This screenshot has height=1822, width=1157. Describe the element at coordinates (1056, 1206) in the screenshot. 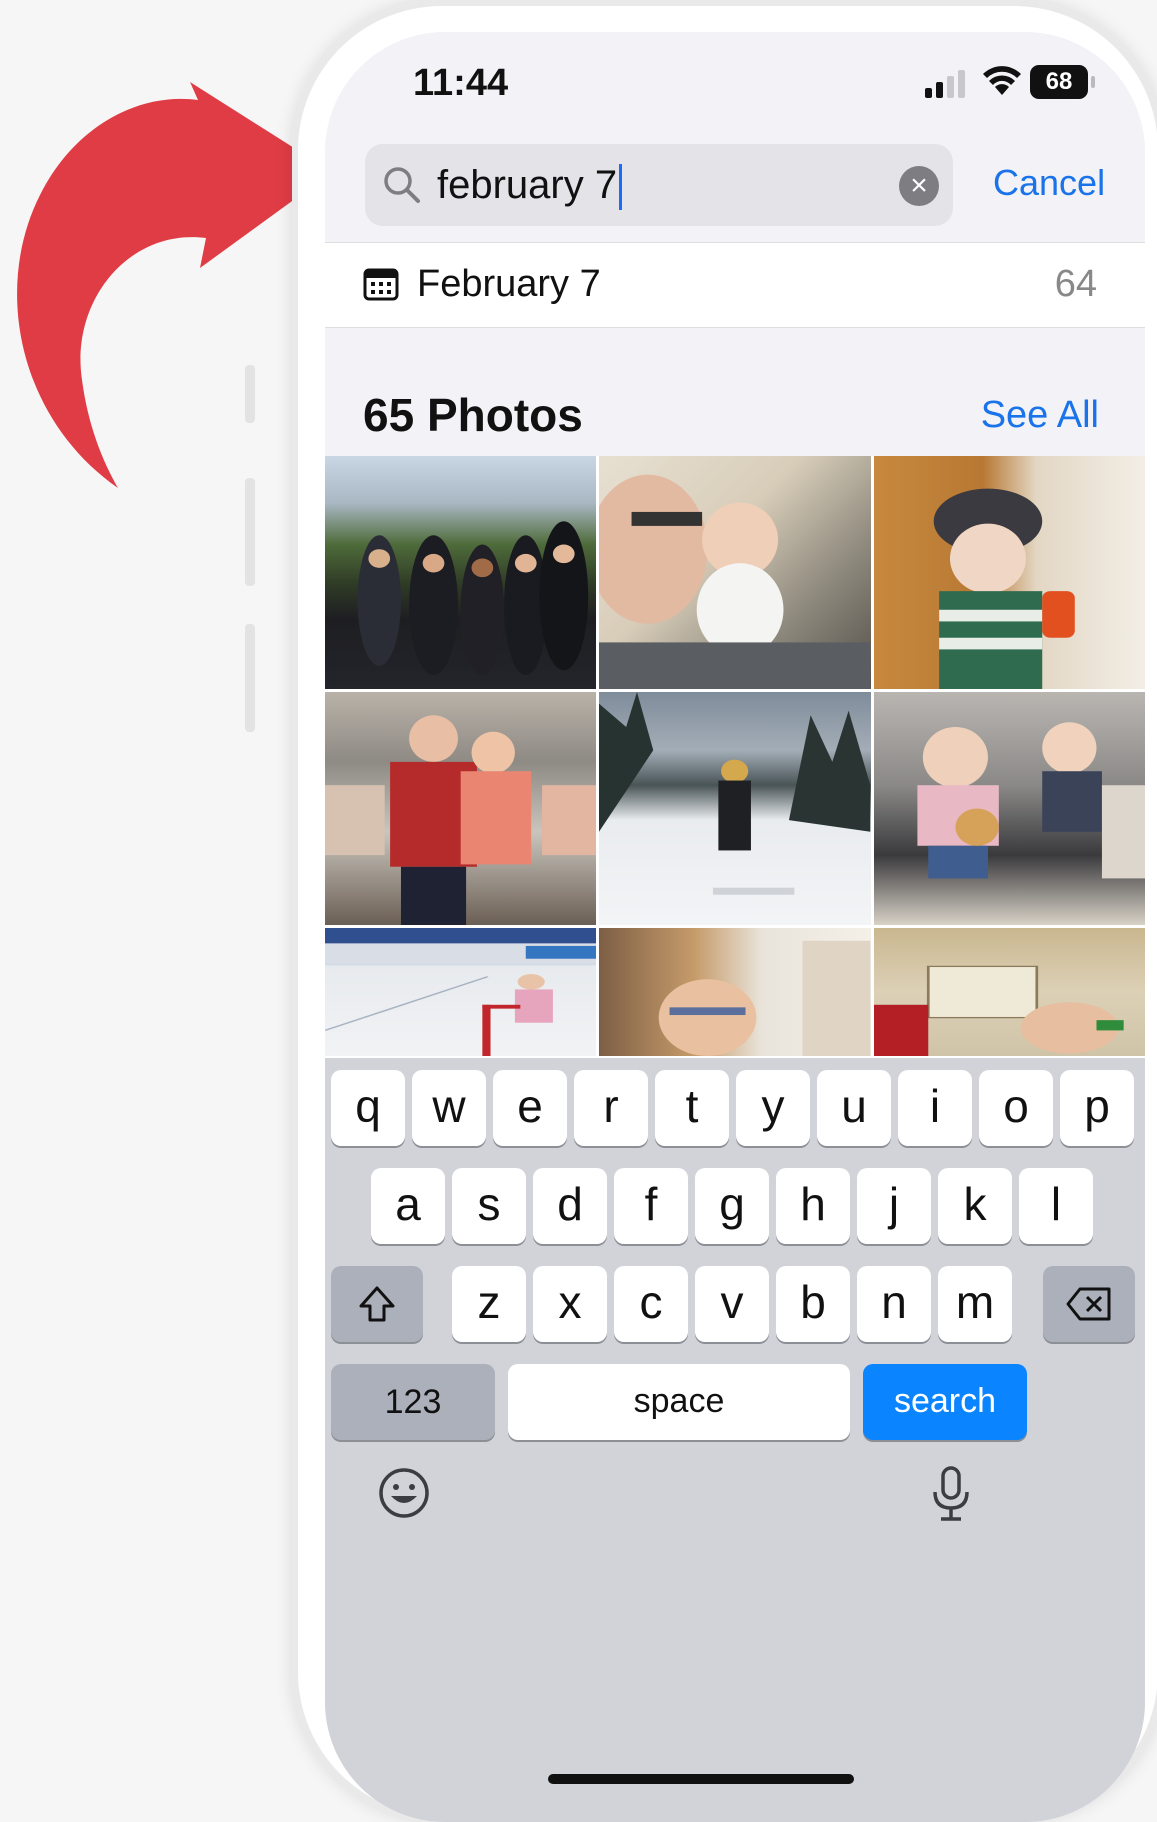

I see `key-l: l` at that location.